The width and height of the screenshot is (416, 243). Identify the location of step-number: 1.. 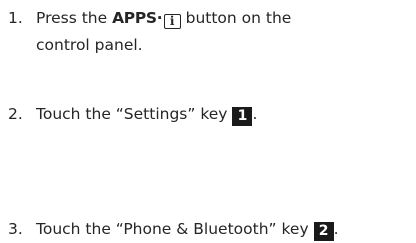
(15, 18).